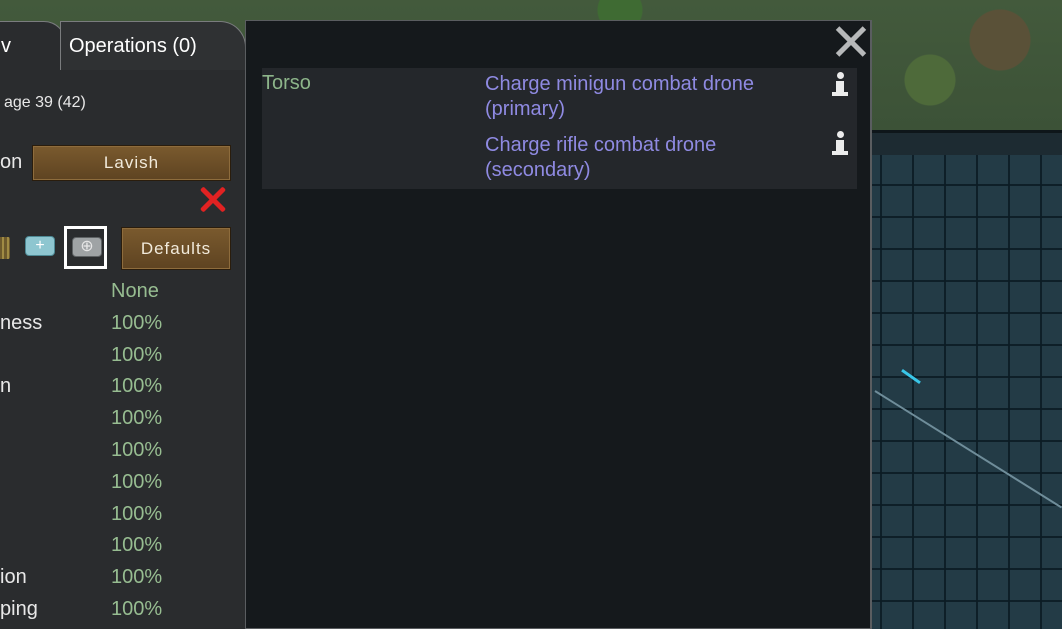  What do you see at coordinates (19, 609) in the screenshot?
I see `capacity-name: ping` at bounding box center [19, 609].